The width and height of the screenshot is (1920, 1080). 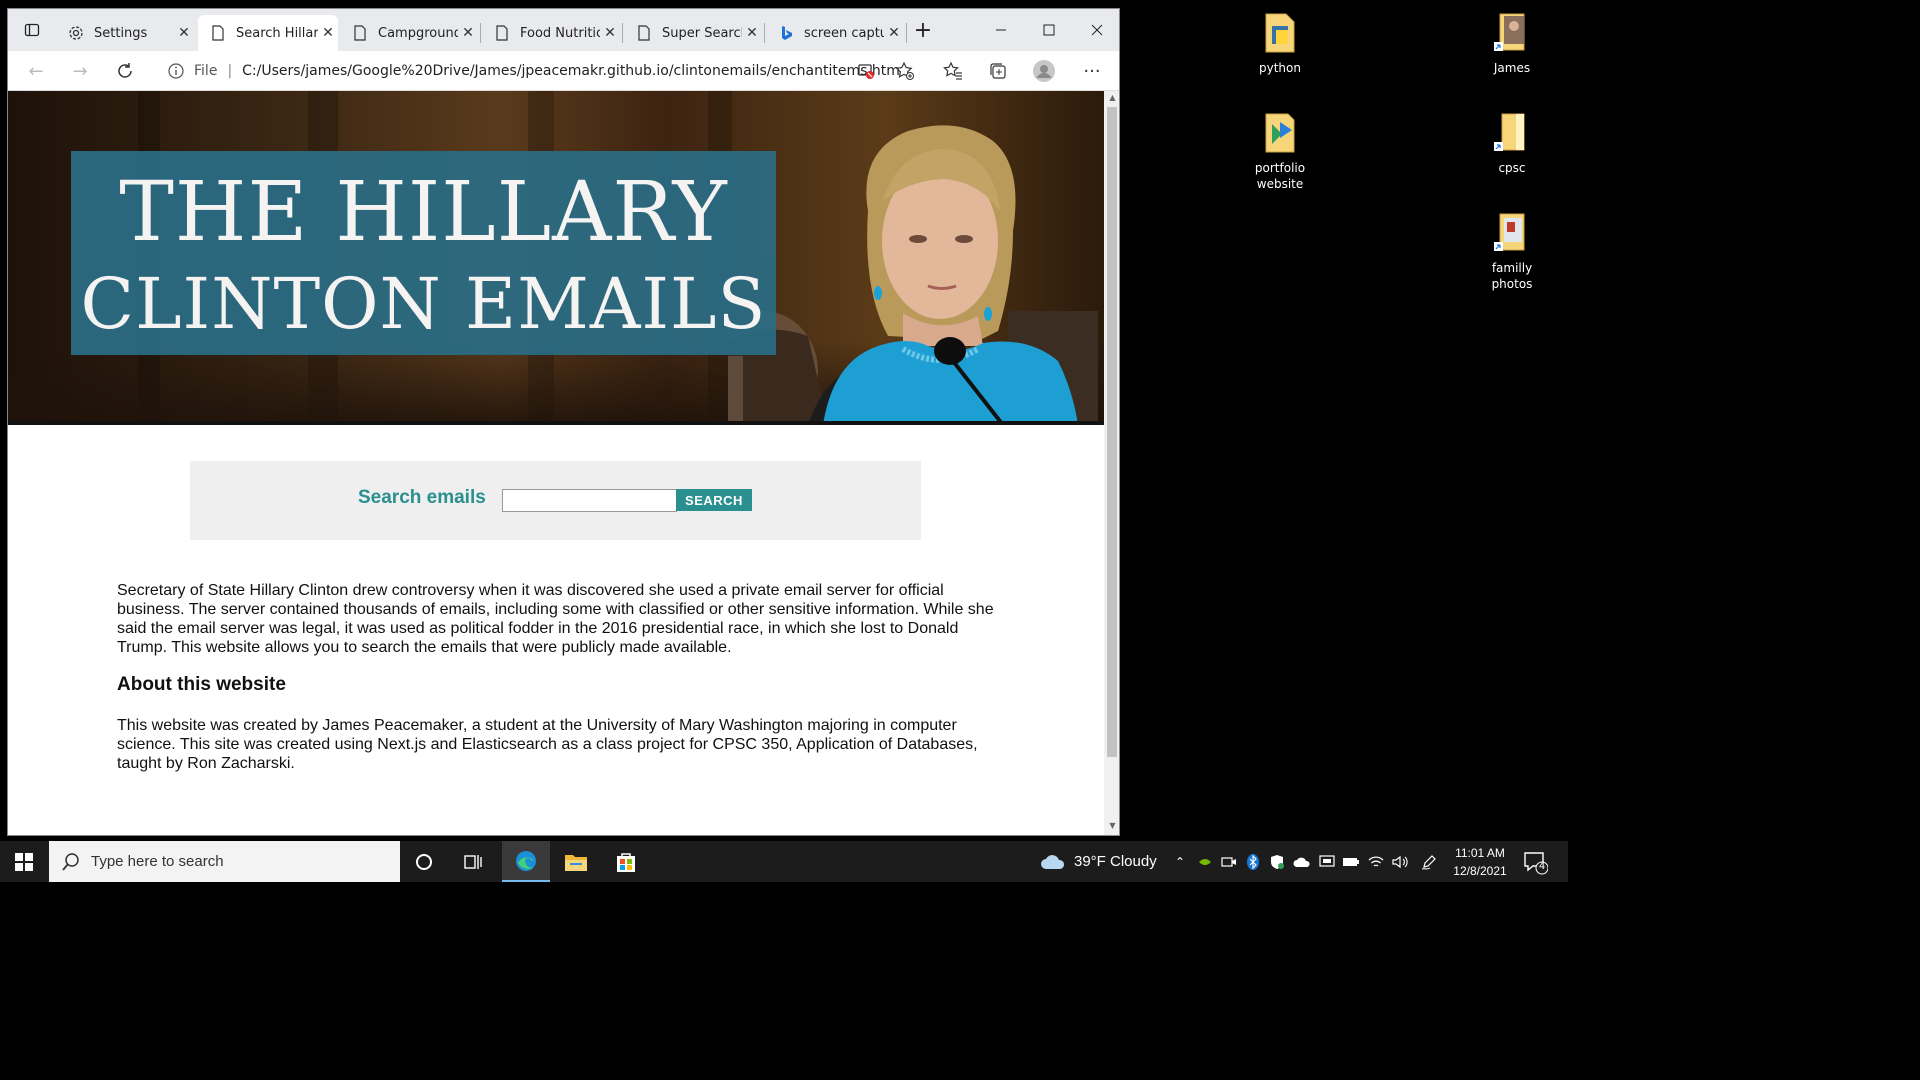 I want to click on avatar-icon, so click(x=1044, y=71).